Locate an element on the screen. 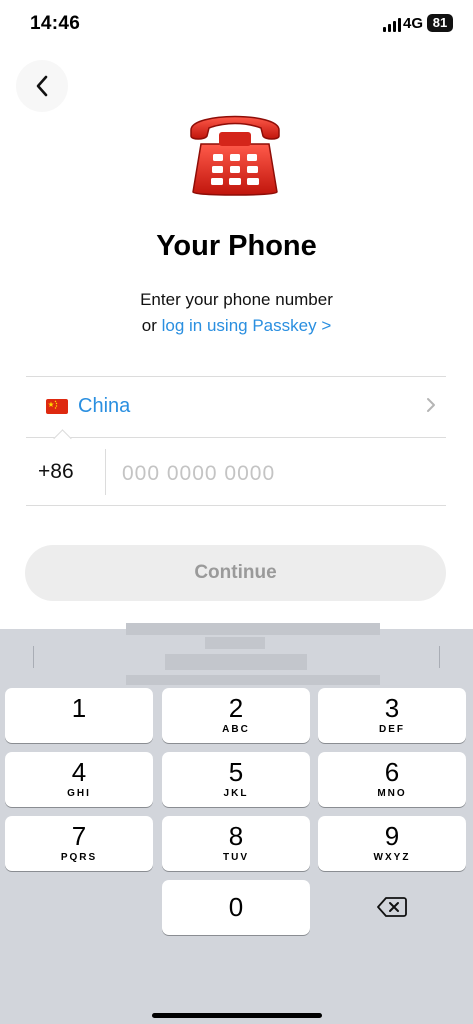 This screenshot has width=473, height=1024. key-letters: GHI is located at coordinates (79, 793).